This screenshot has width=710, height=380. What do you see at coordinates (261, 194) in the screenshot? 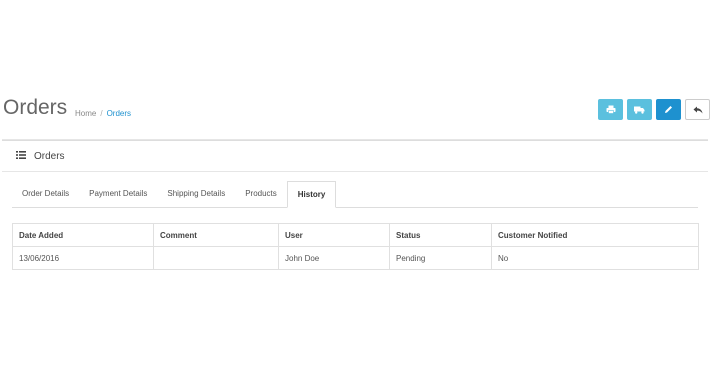
I see `tab-products: Products` at bounding box center [261, 194].